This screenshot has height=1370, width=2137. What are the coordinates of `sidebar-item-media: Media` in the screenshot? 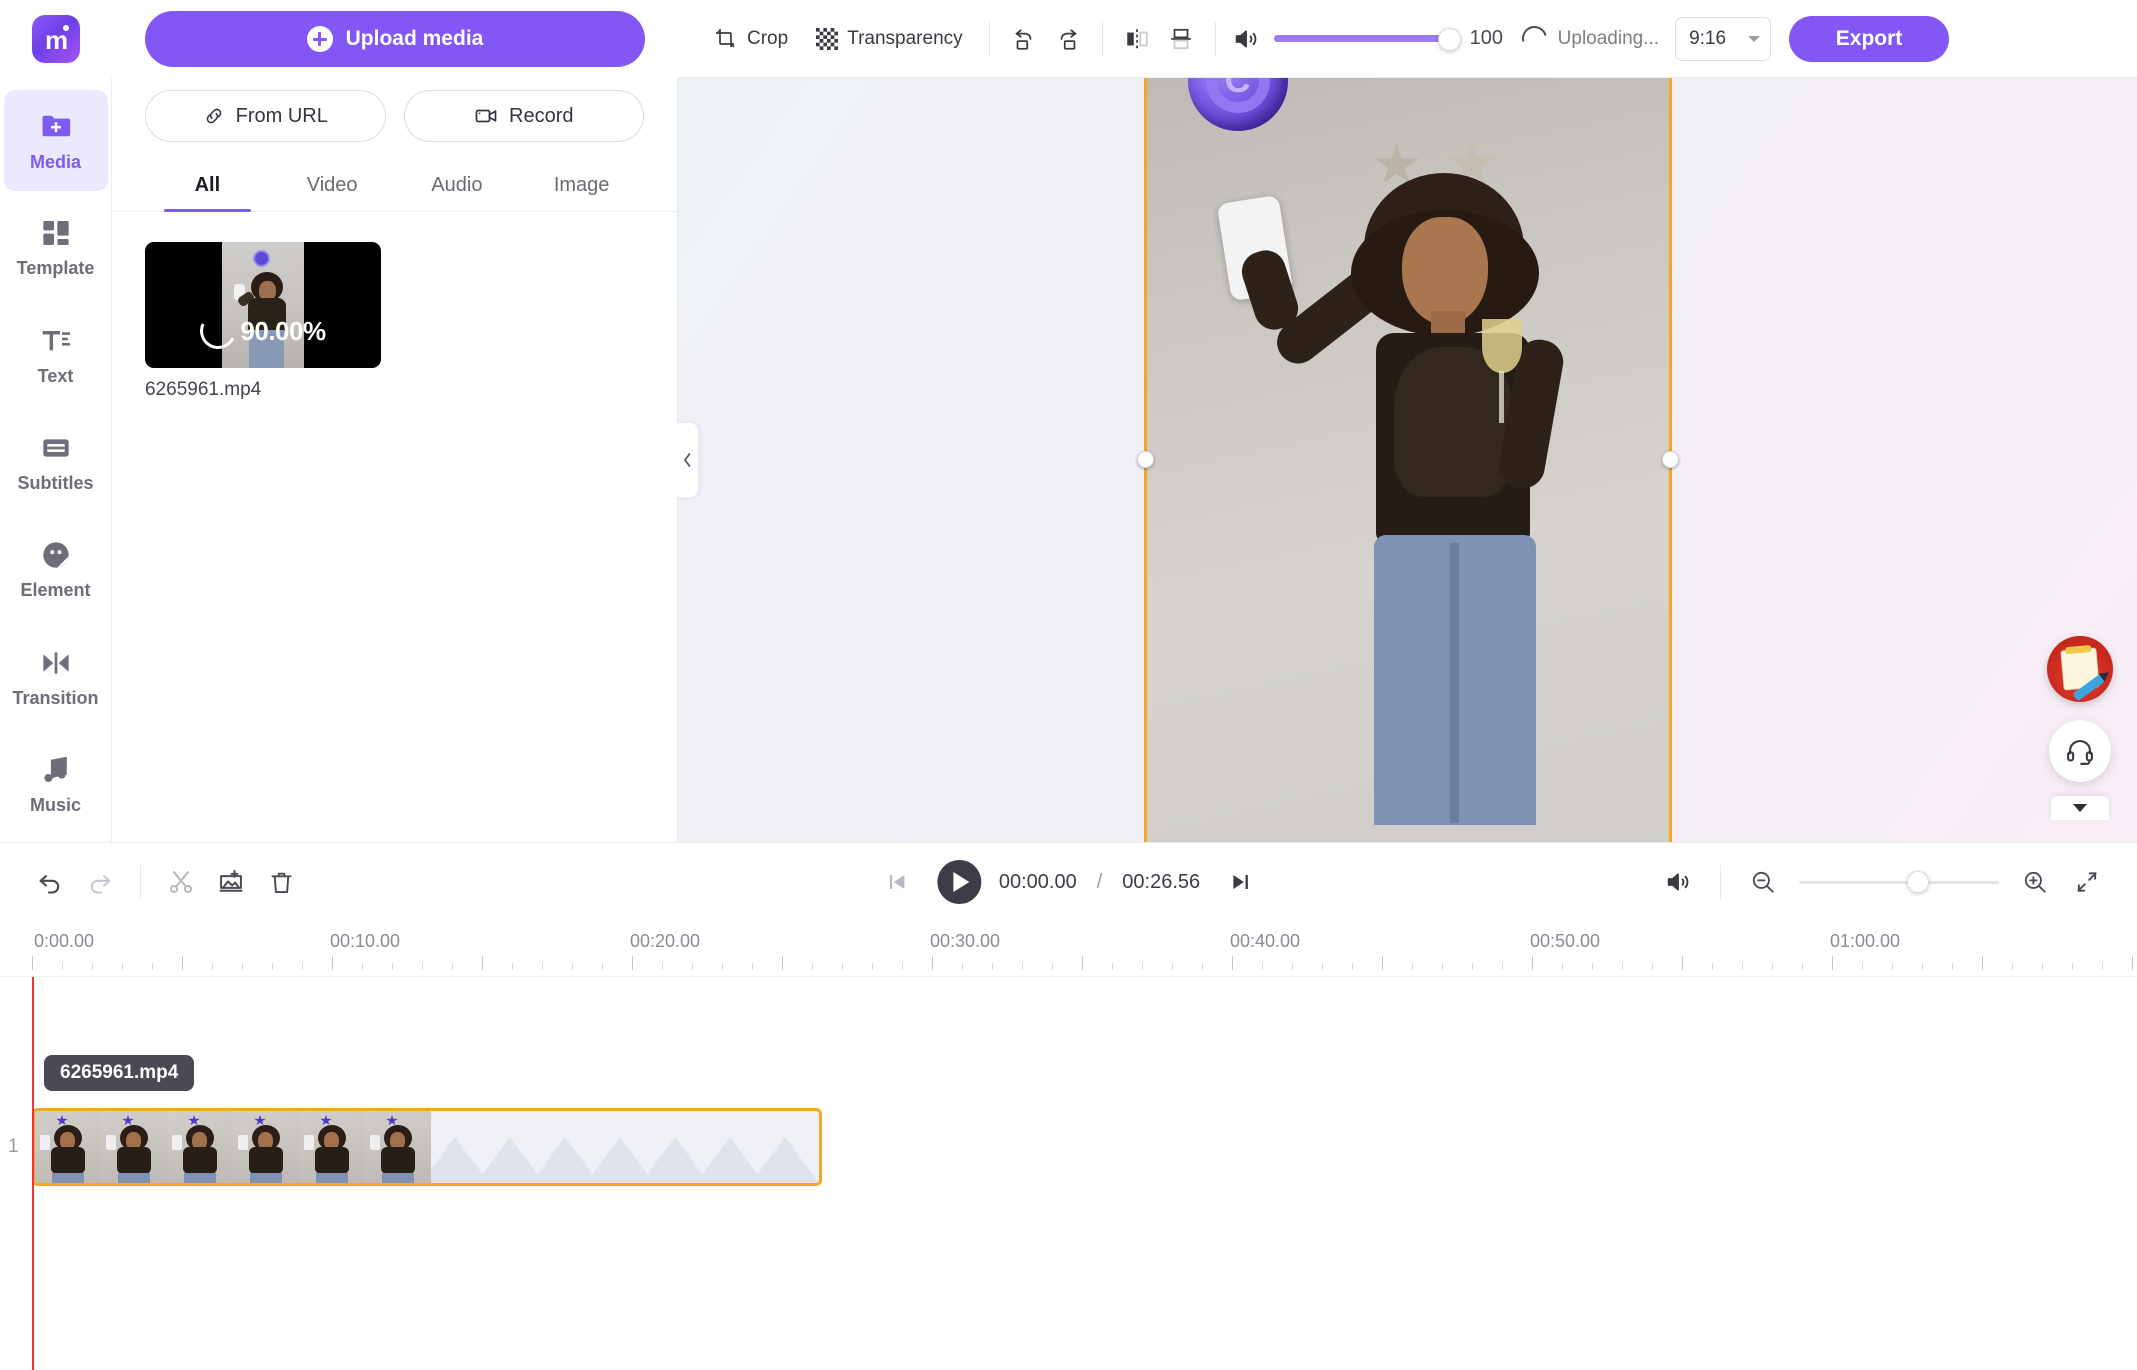 It's located at (55, 141).